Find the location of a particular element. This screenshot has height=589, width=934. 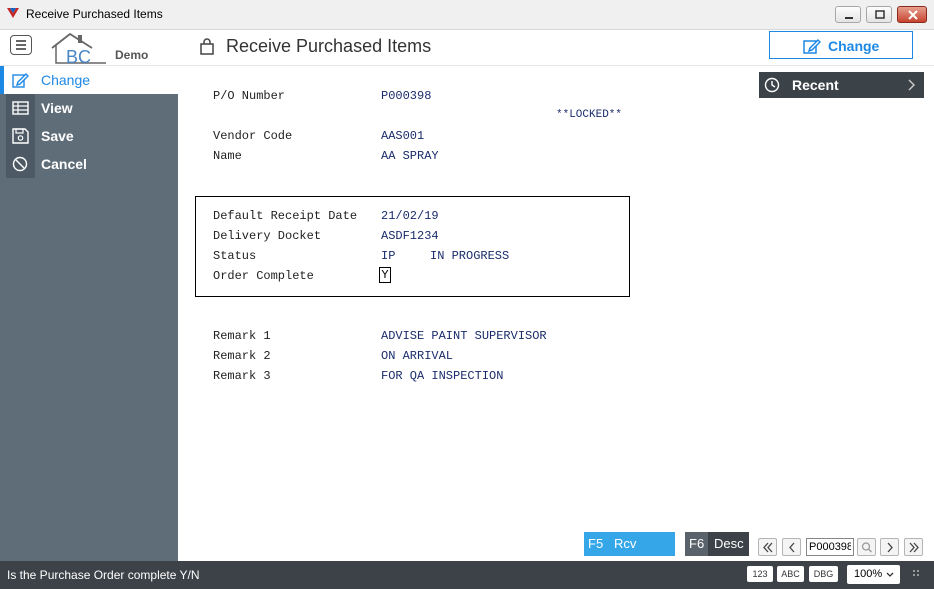

pencil-icon is located at coordinates (20, 80).